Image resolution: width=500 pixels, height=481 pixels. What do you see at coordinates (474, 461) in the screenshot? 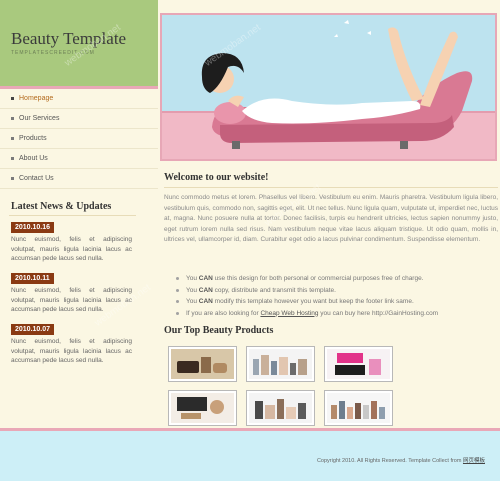
I see `footer-link: 网页模板` at bounding box center [474, 461].